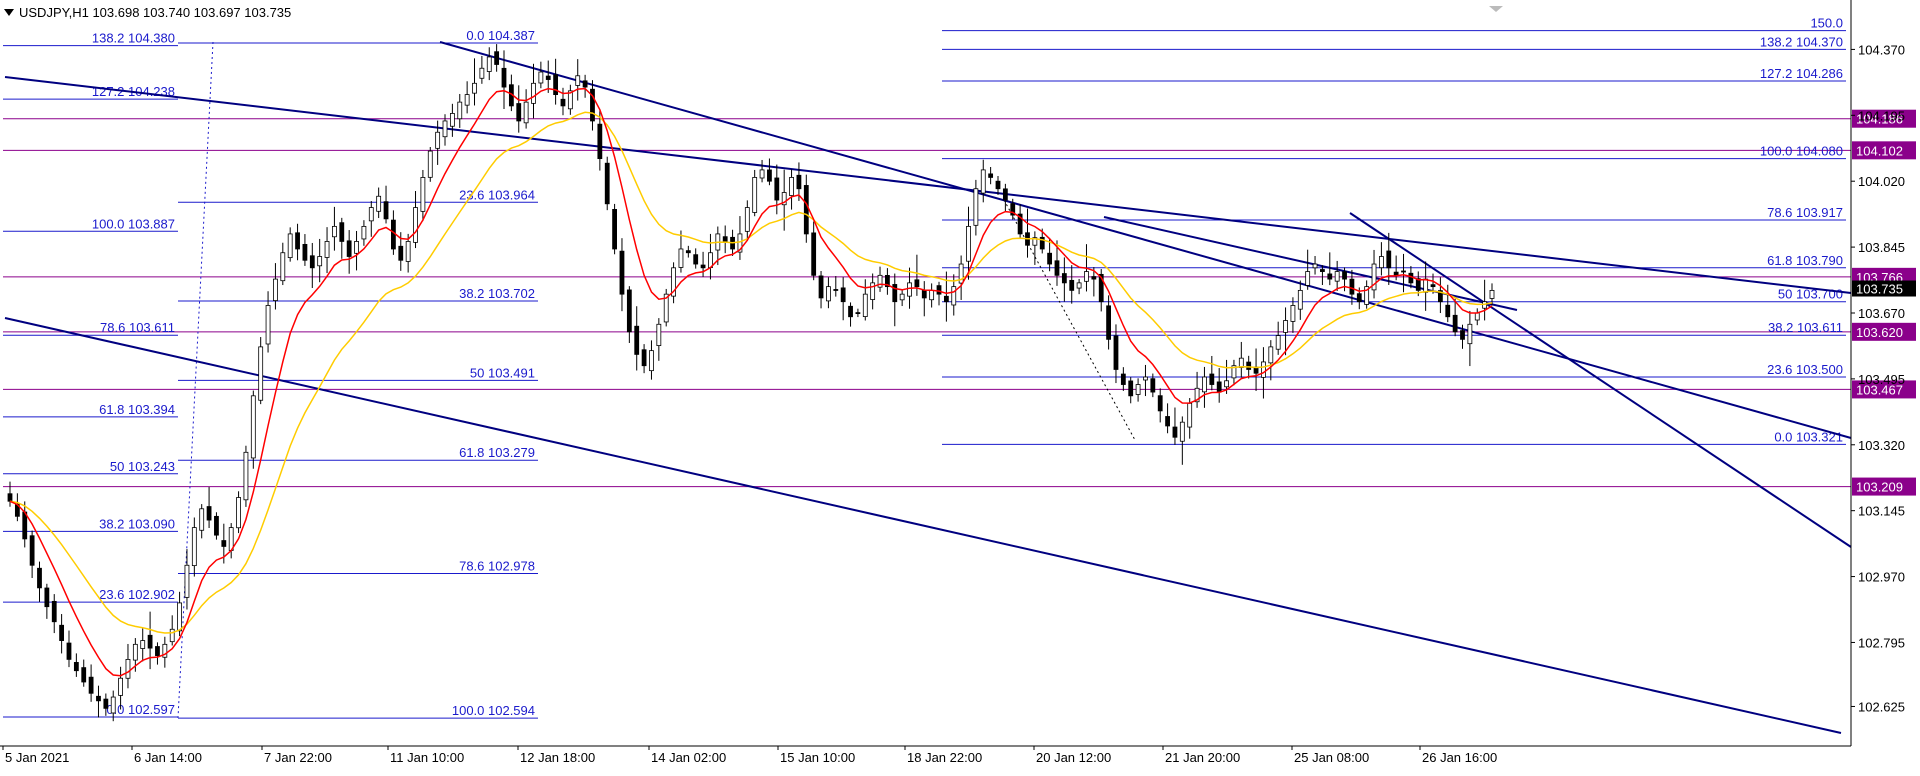 The width and height of the screenshot is (1920, 776). What do you see at coordinates (1879, 487) in the screenshot?
I see `level-tag-label: 103.209` at bounding box center [1879, 487].